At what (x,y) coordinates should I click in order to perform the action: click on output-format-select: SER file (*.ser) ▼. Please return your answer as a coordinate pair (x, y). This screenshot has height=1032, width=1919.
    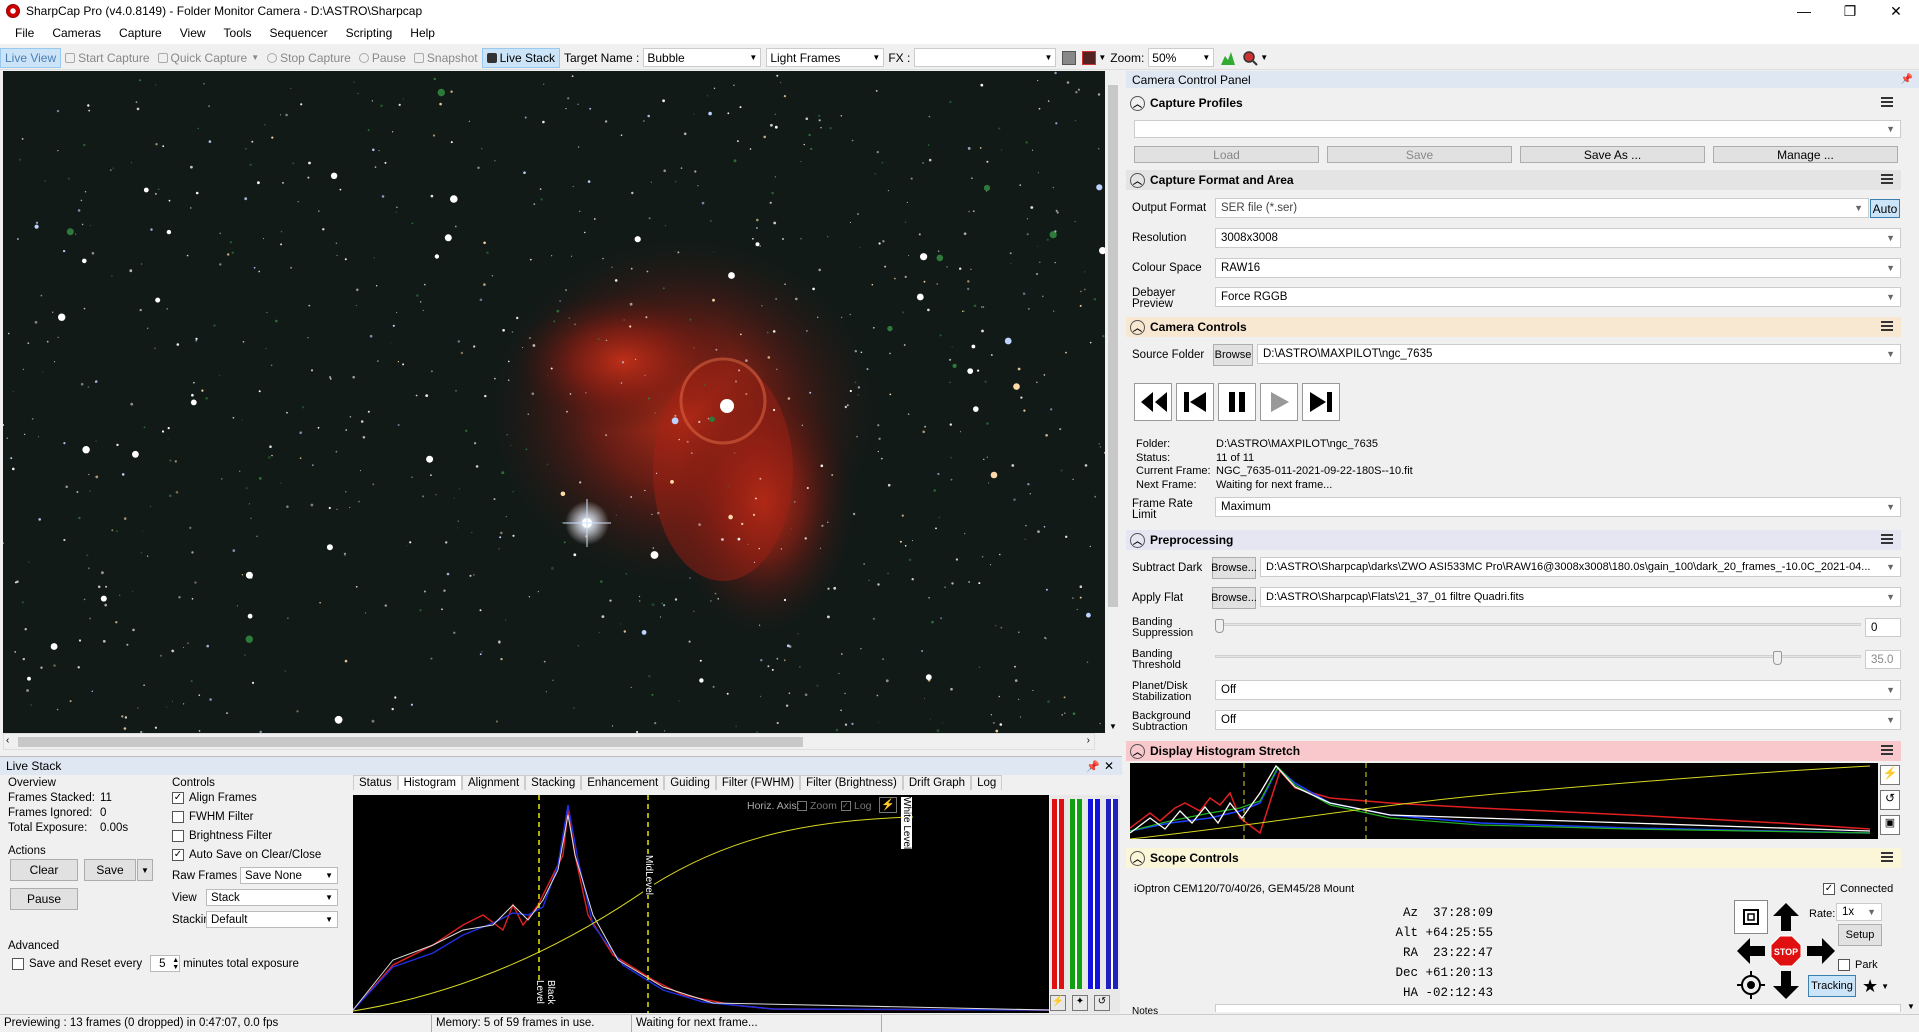
    Looking at the image, I should click on (1542, 208).